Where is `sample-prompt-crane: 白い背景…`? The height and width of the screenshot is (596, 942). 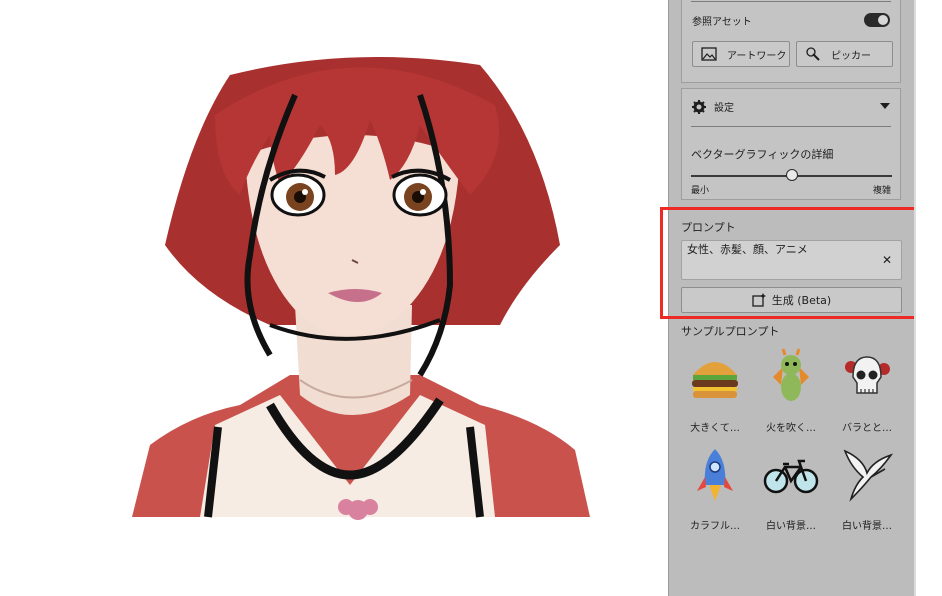 sample-prompt-crane: 白い背景… is located at coordinates (867, 488).